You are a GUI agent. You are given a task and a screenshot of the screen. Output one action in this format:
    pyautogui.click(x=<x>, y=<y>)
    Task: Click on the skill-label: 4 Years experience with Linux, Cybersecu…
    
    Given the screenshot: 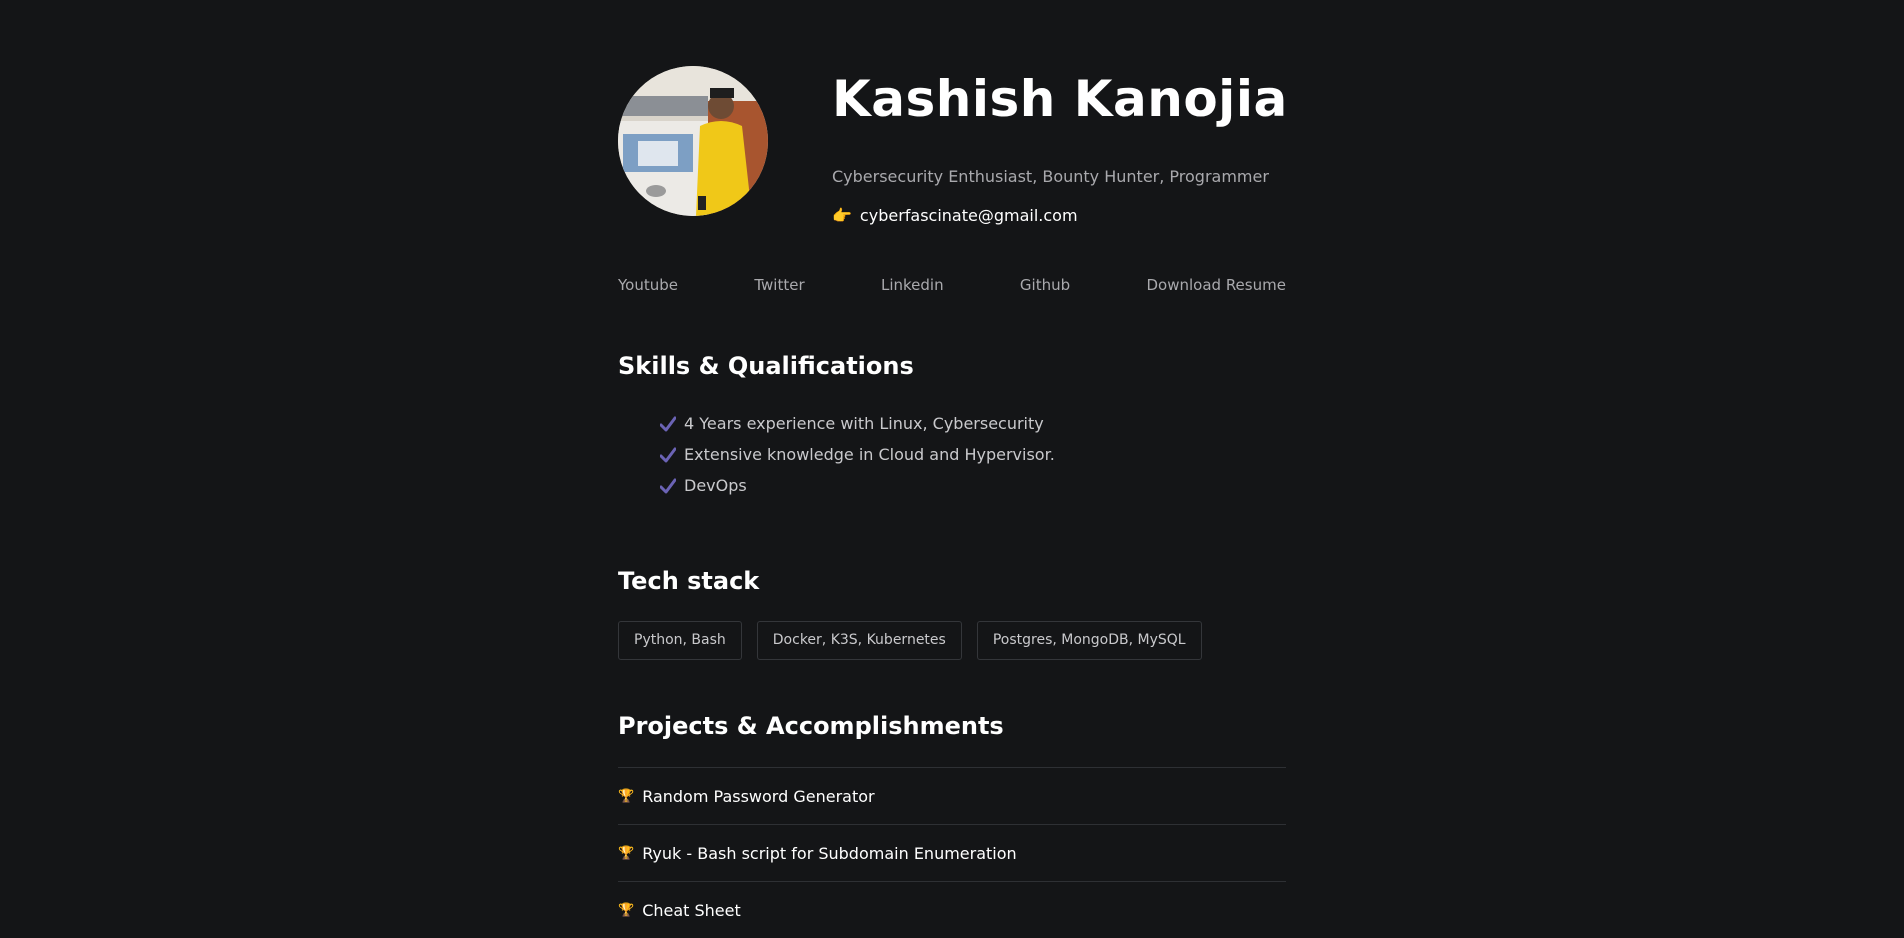 What is the action you would take?
    pyautogui.click(x=864, y=423)
    